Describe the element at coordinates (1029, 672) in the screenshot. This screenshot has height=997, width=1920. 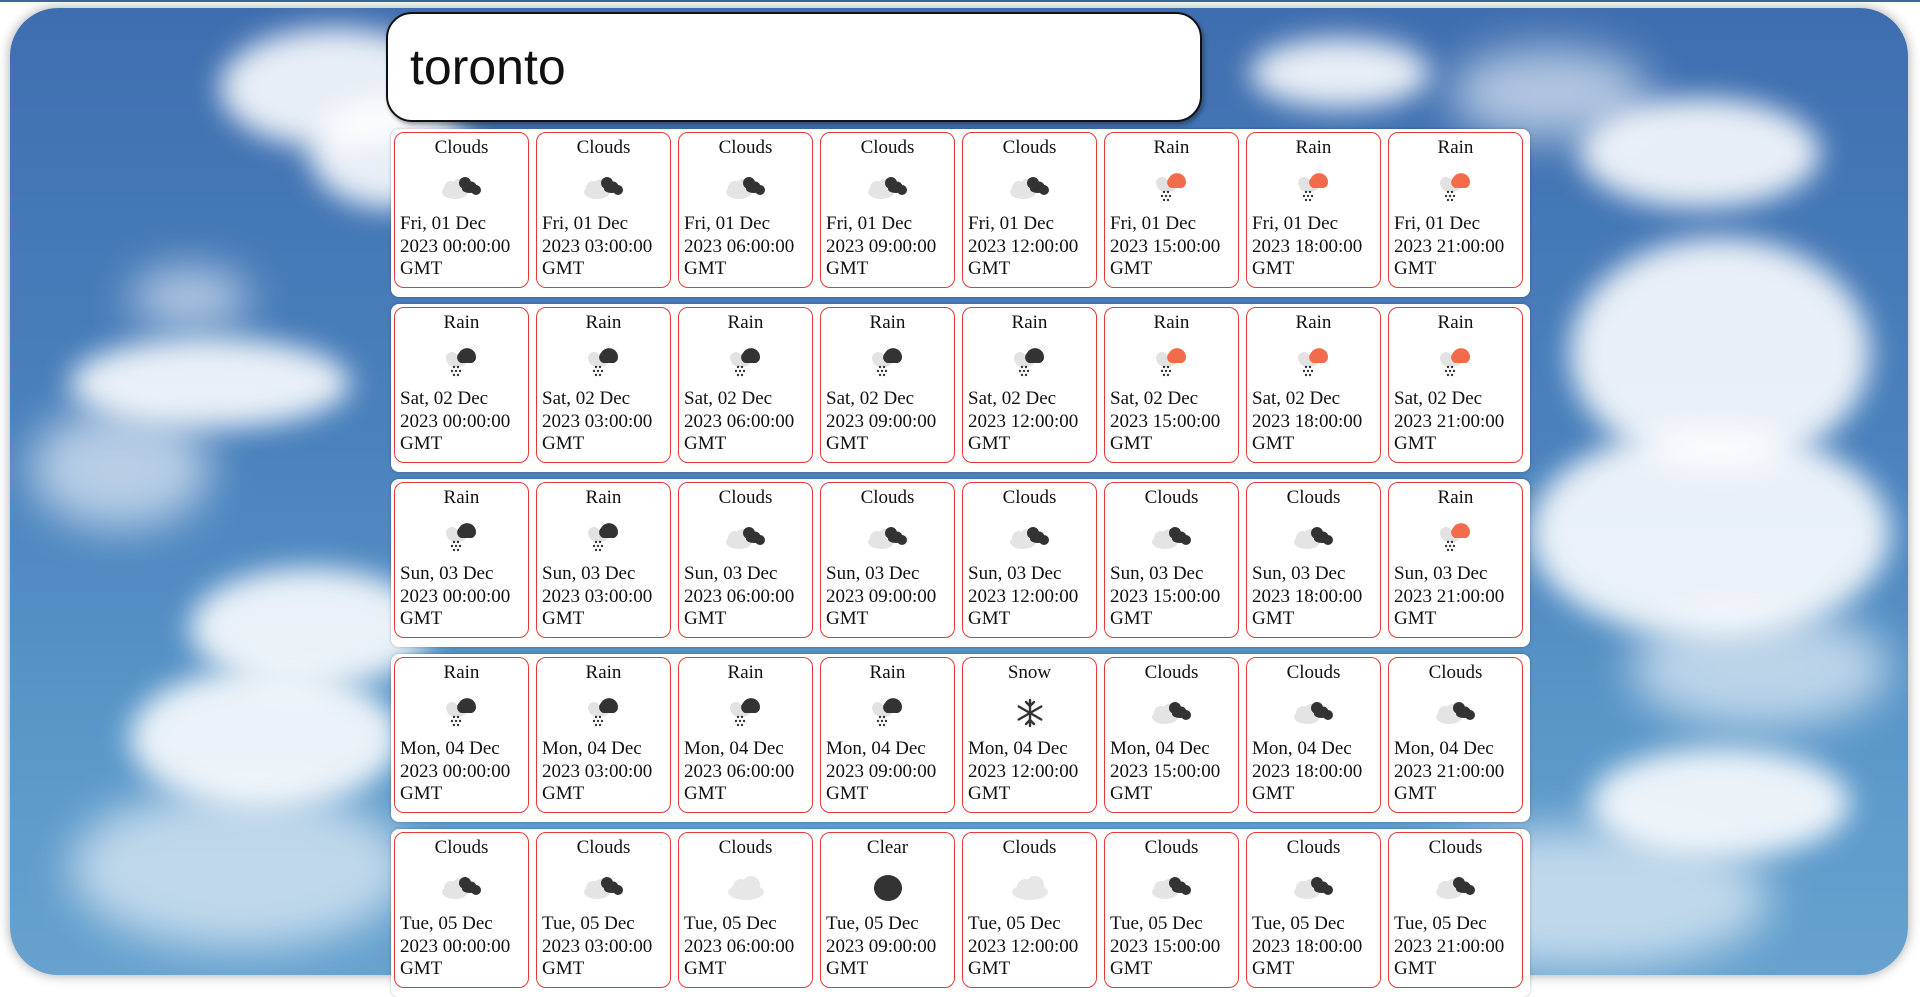
I see `weather-condition: Snow` at that location.